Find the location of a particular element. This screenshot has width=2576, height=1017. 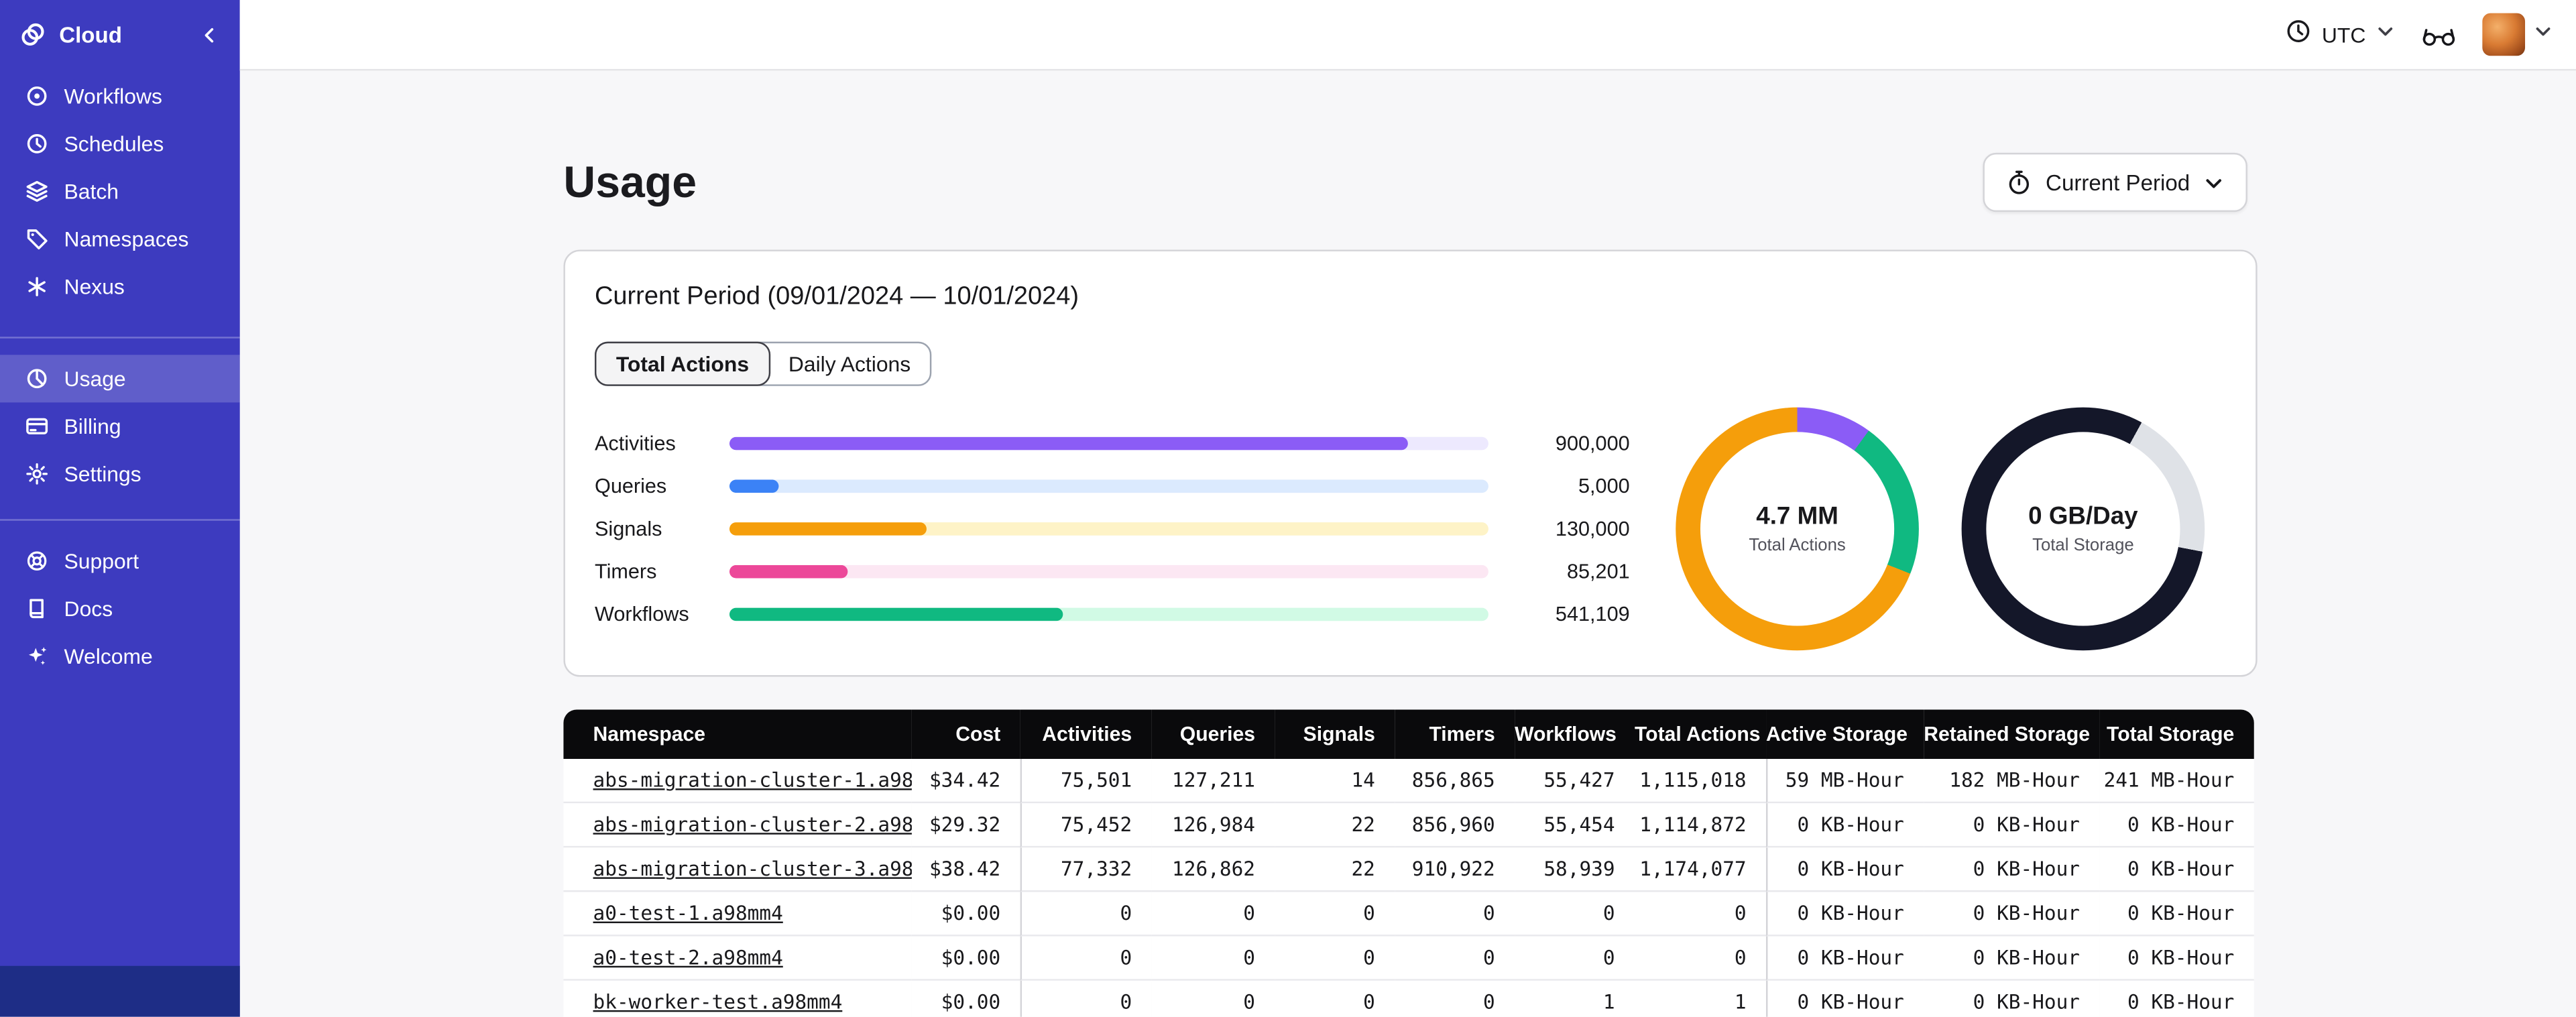

cell-timers: 856,960 is located at coordinates (1455, 826).